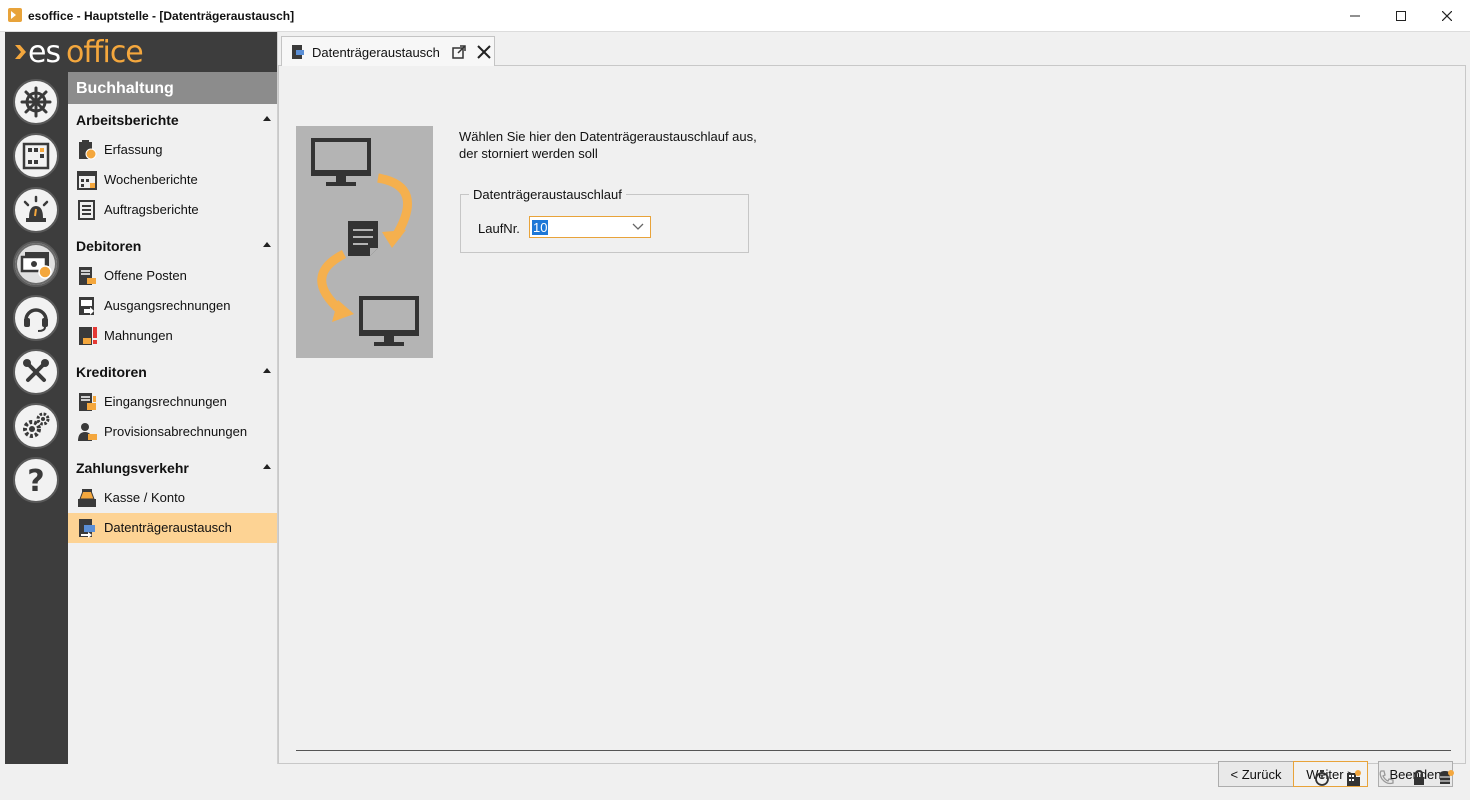 This screenshot has height=800, width=1470. I want to click on app-icon, so click(15, 15).